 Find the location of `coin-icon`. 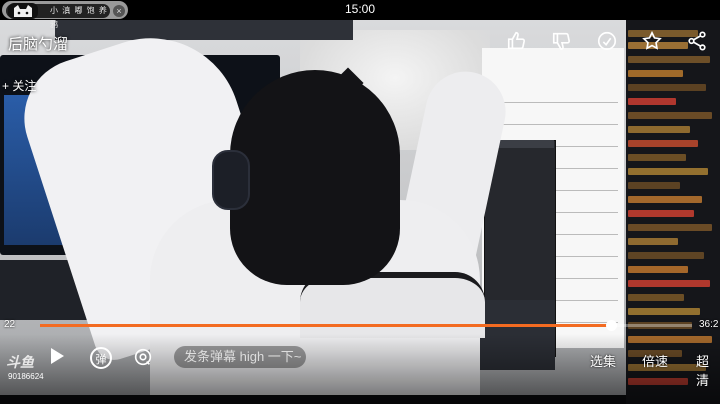

coin-icon is located at coordinates (607, 43).